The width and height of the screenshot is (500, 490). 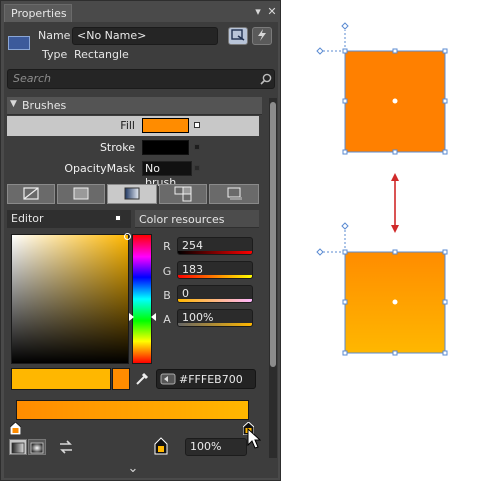 I want to click on stroke-row: Stroke, so click(x=133, y=148).